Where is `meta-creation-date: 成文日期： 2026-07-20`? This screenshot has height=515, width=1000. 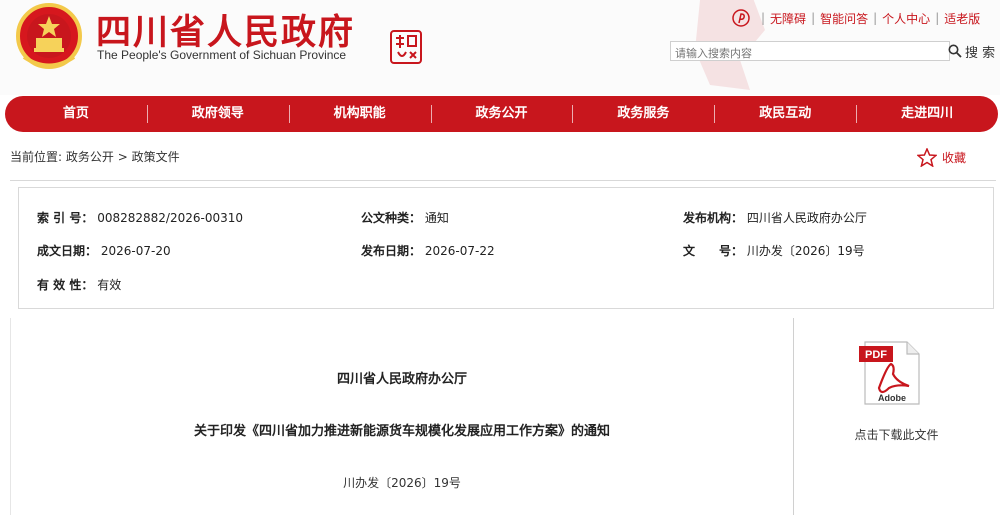
meta-creation-date: 成文日期： 2026-07-20 is located at coordinates (104, 250).